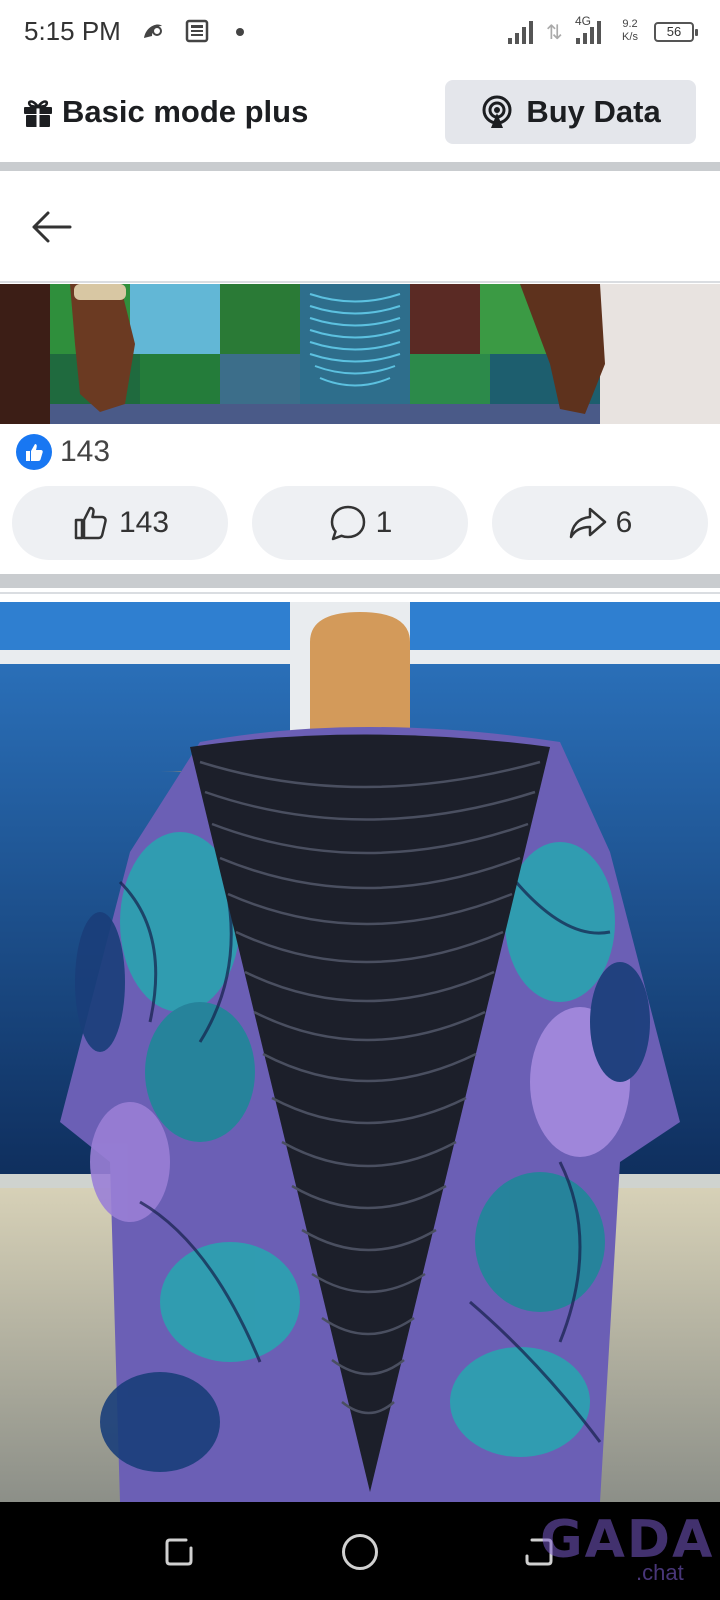 This screenshot has height=1600, width=720. Describe the element at coordinates (197, 31) in the screenshot. I see `news-notification-icon` at that location.